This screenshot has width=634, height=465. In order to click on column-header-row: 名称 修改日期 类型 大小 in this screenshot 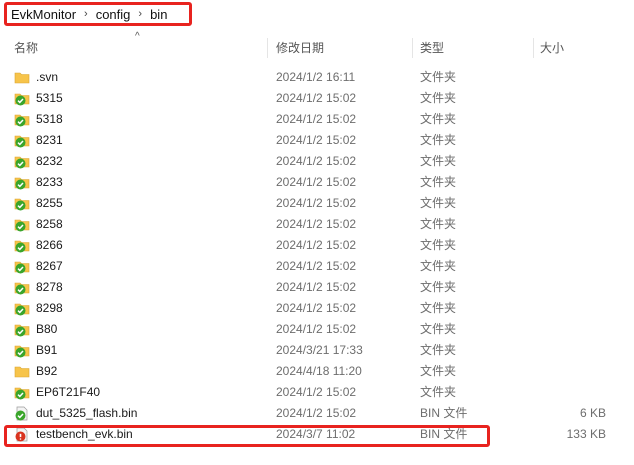, I will do `click(317, 48)`.